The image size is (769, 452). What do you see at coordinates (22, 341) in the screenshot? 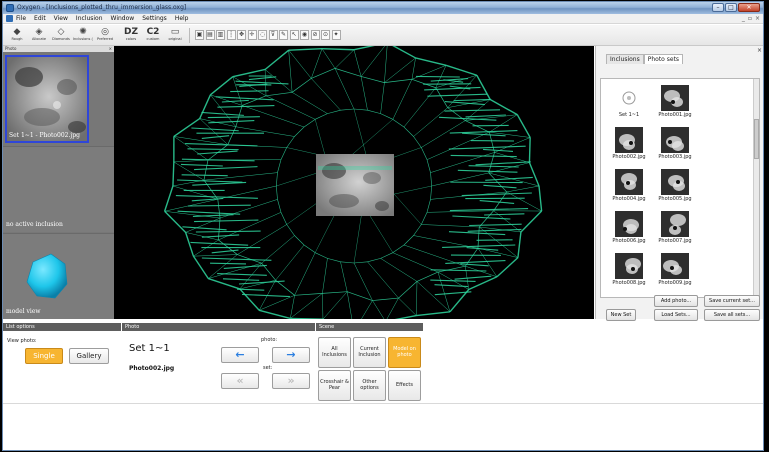
I see `view-photo-label: View photo:` at bounding box center [22, 341].